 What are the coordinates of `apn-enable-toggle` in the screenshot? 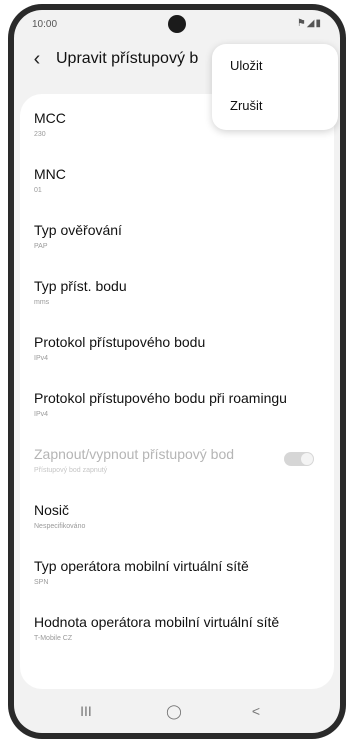 It's located at (299, 459).